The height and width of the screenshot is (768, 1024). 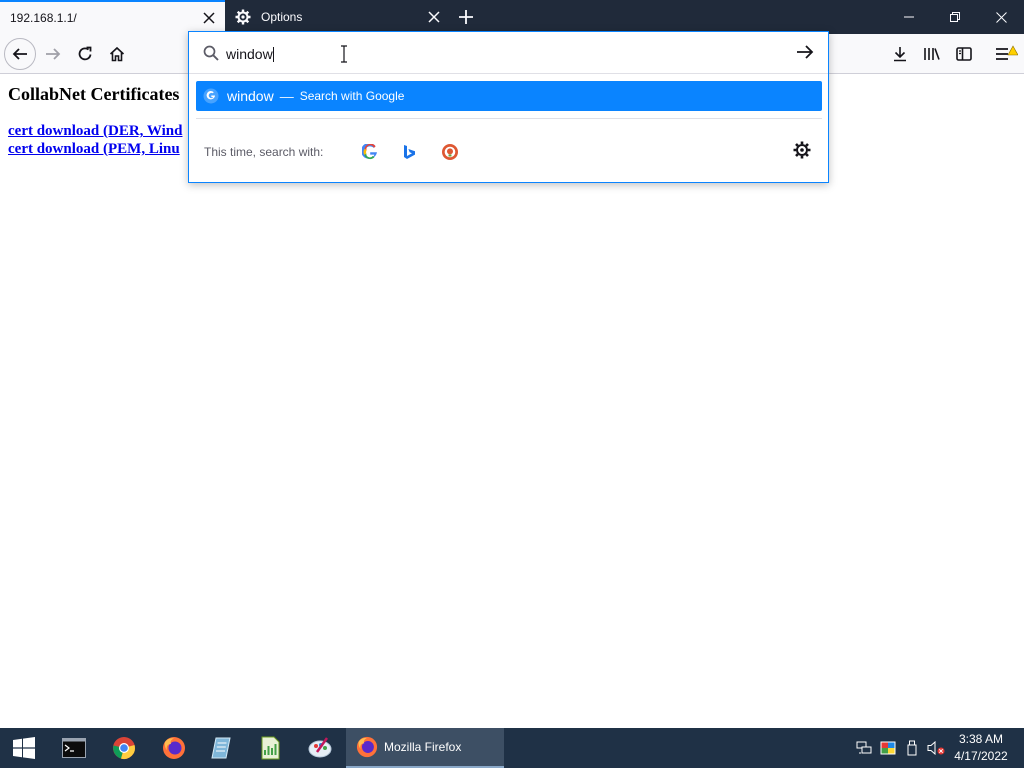 What do you see at coordinates (981, 739) in the screenshot?
I see `clock-time: 3:38 AM` at bounding box center [981, 739].